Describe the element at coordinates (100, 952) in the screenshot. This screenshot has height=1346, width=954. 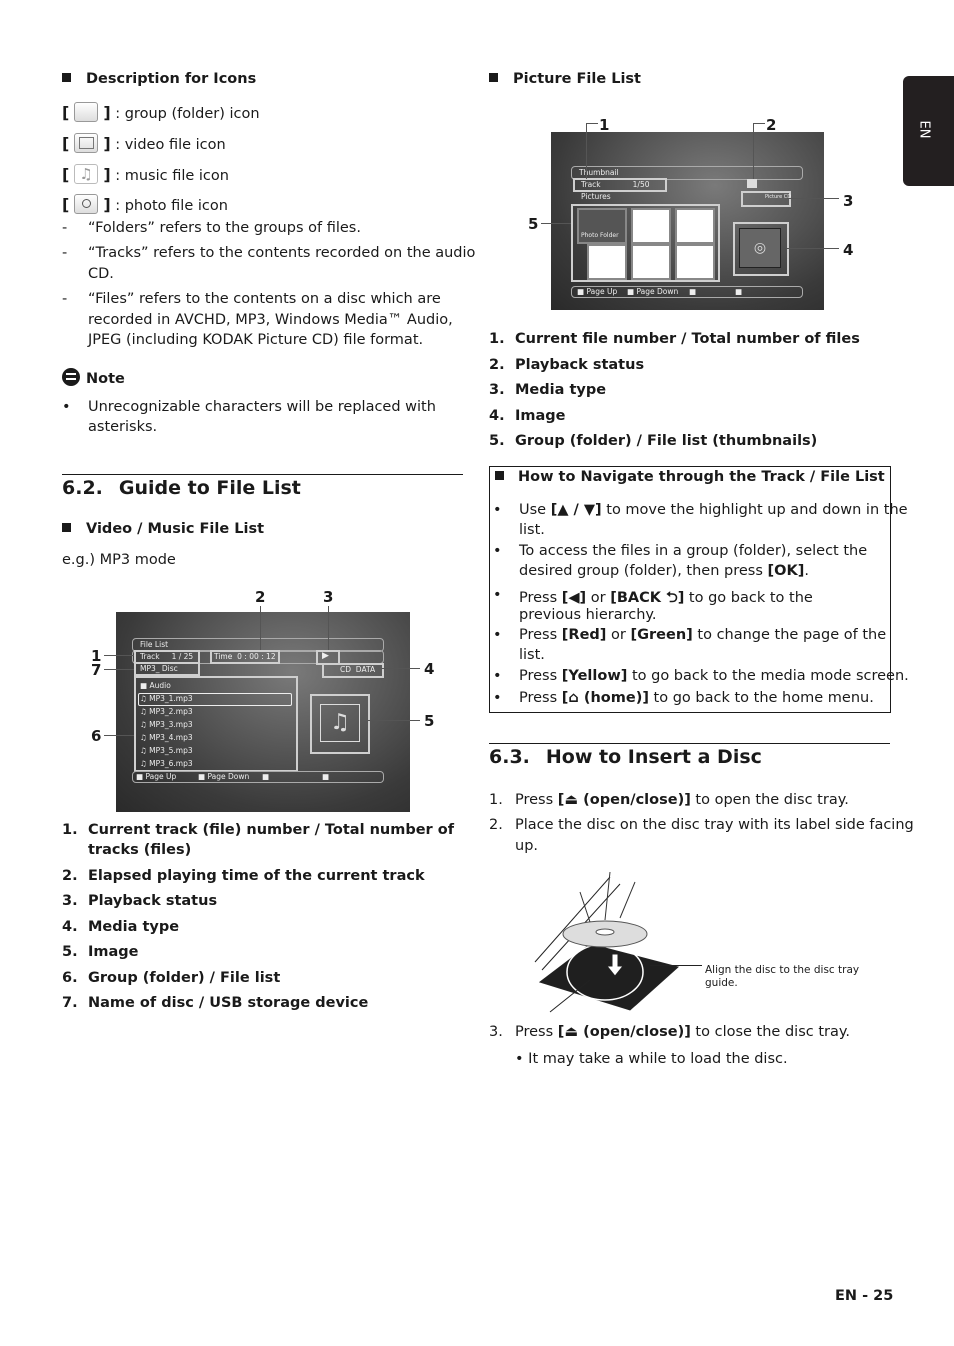
I see `legend-item: 5. Image` at that location.